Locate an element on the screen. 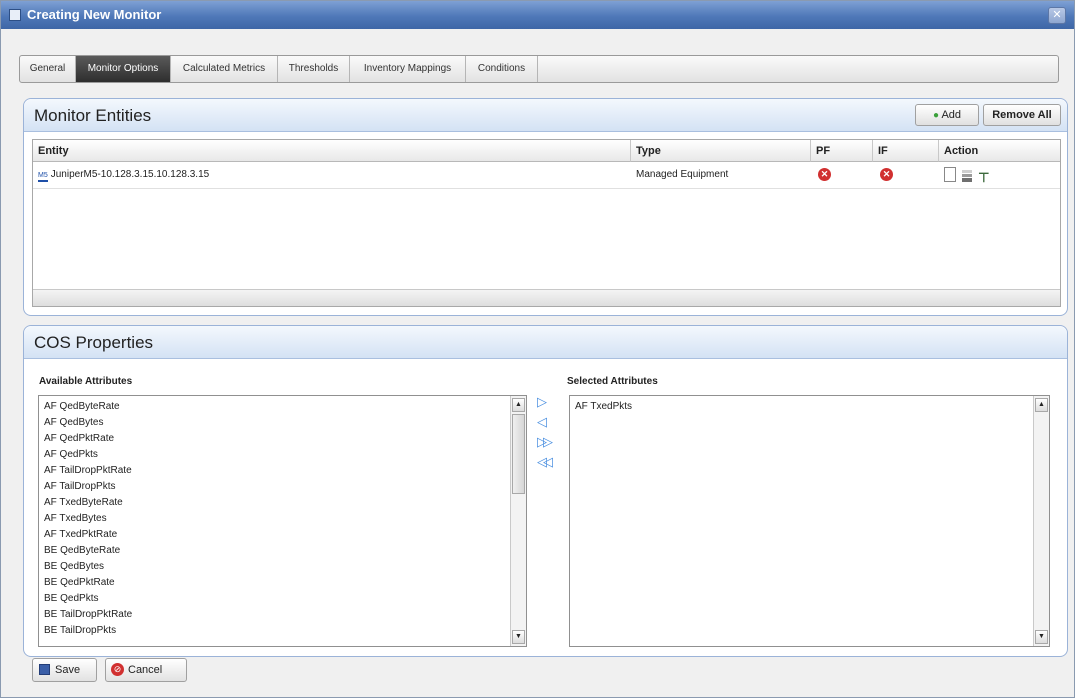 The image size is (1075, 698). available-attributes-label: Available Attributes is located at coordinates (86, 381).